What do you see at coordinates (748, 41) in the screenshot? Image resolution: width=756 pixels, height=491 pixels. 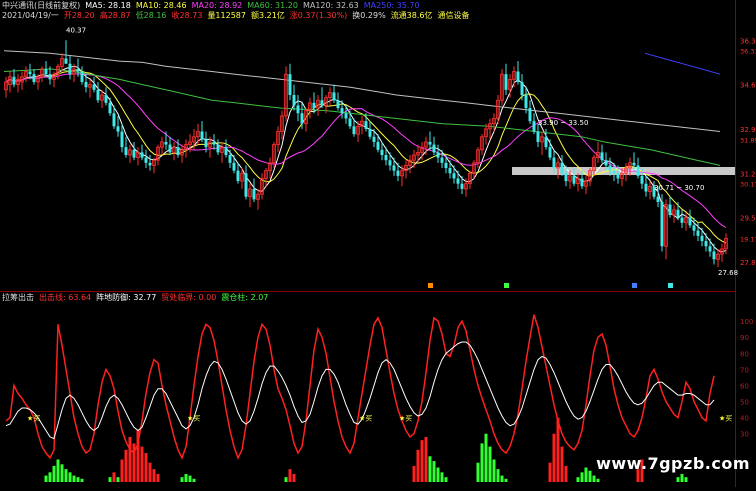 I see `price-axis-tick: 36.3` at bounding box center [748, 41].